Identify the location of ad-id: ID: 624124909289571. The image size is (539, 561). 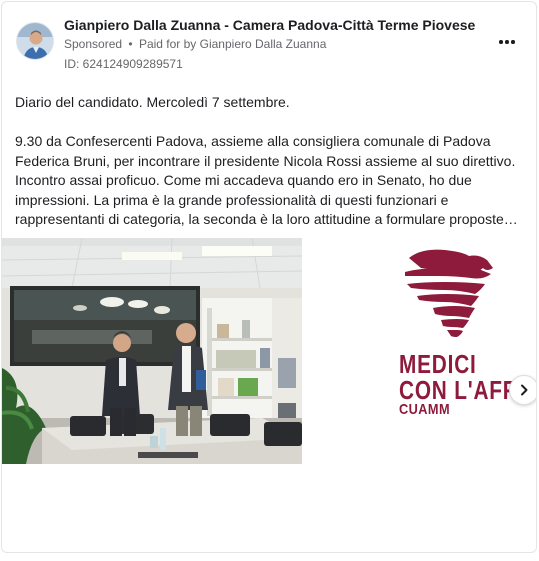
(123, 64).